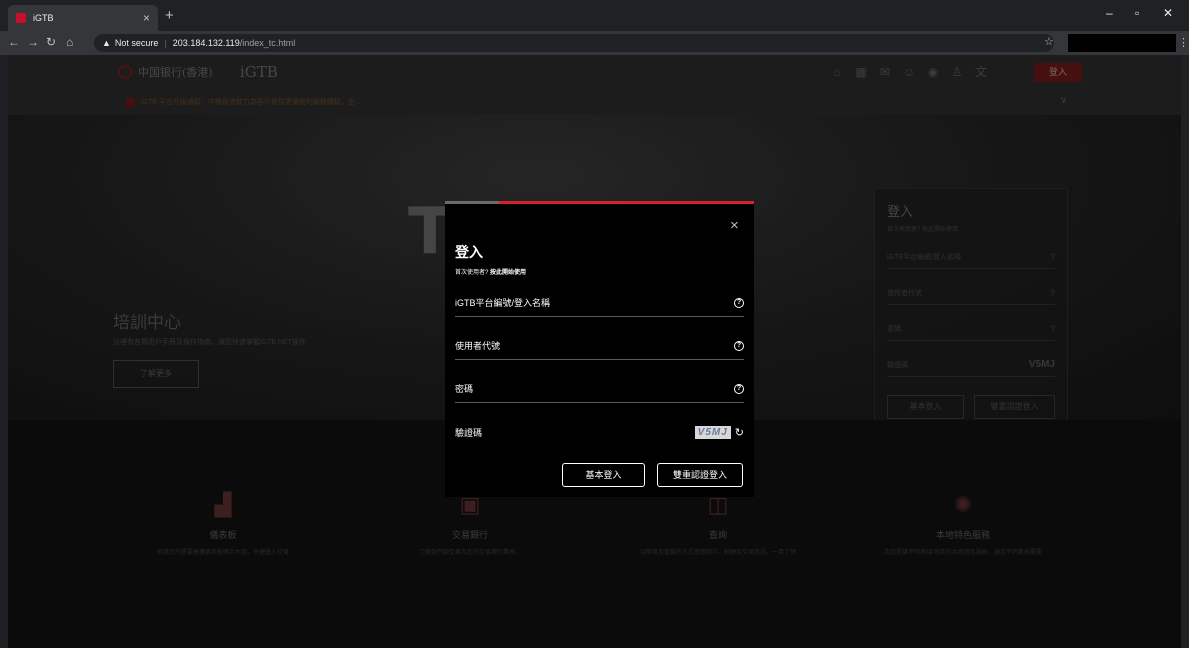 The height and width of the screenshot is (648, 1189). Describe the element at coordinates (469, 252) in the screenshot. I see `modal-title: 登入` at that location.